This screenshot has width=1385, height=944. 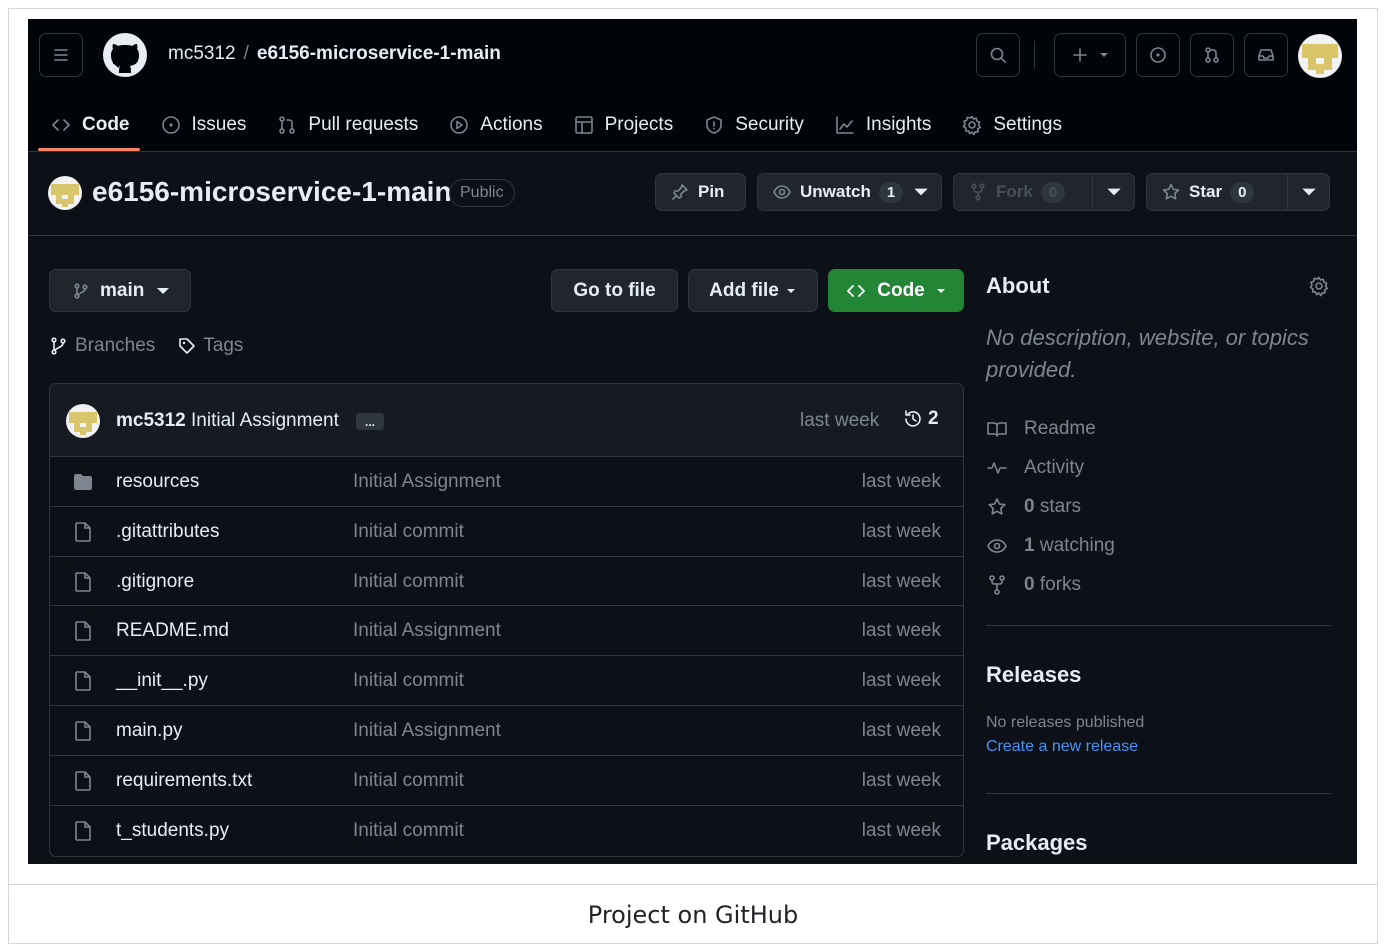 I want to click on about-readme-link: Readme, so click(x=1050, y=428).